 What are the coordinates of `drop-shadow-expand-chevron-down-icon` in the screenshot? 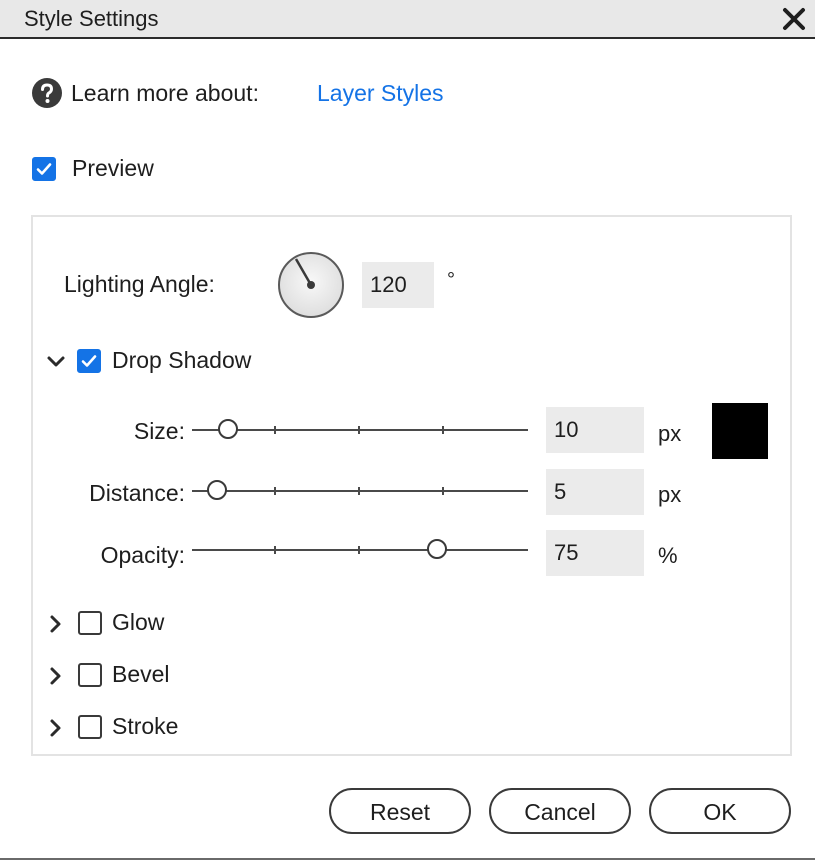 It's located at (56, 362).